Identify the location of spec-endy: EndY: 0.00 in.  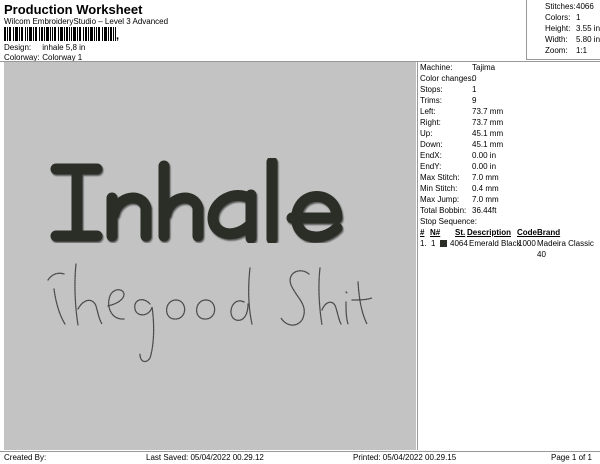
(510, 166).